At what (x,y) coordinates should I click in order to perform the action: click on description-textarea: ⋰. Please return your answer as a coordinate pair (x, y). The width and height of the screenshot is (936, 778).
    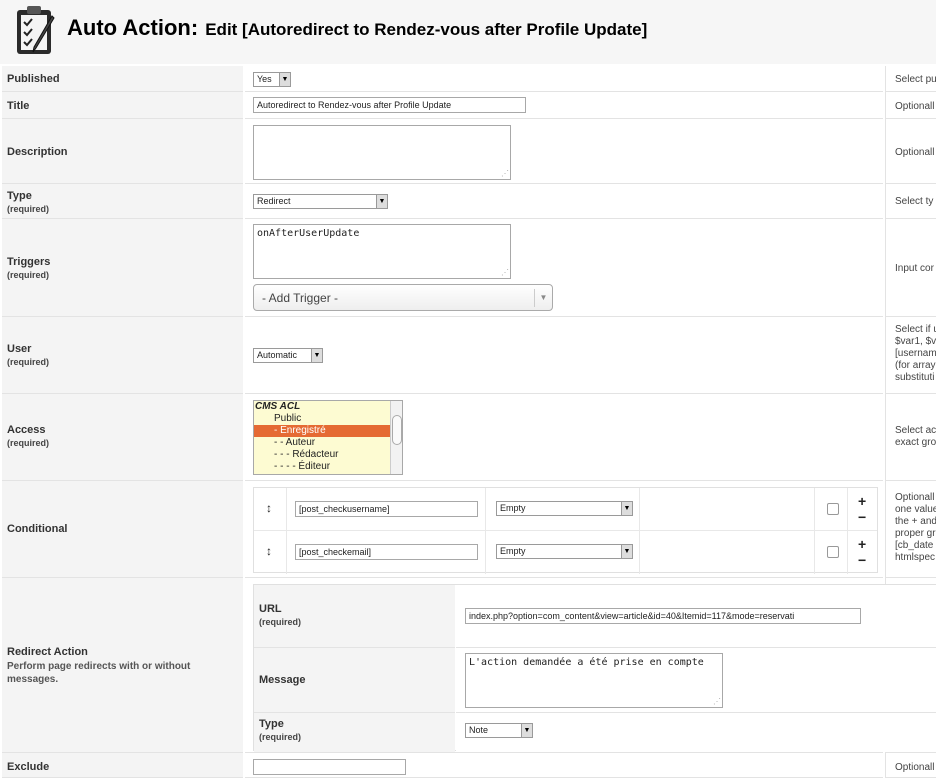
    Looking at the image, I should click on (382, 152).